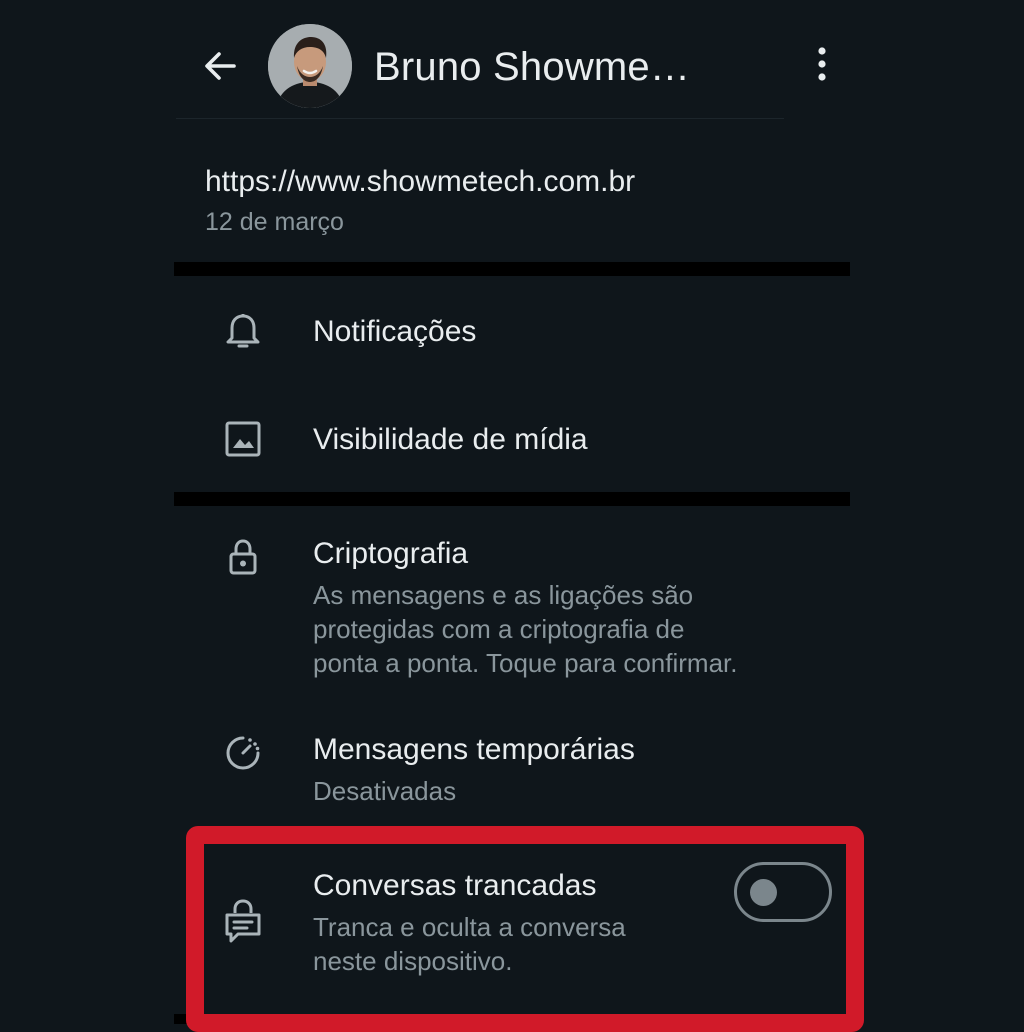 The height and width of the screenshot is (1032, 1024). I want to click on locked-chats-title: Conversas trancadas, so click(455, 885).